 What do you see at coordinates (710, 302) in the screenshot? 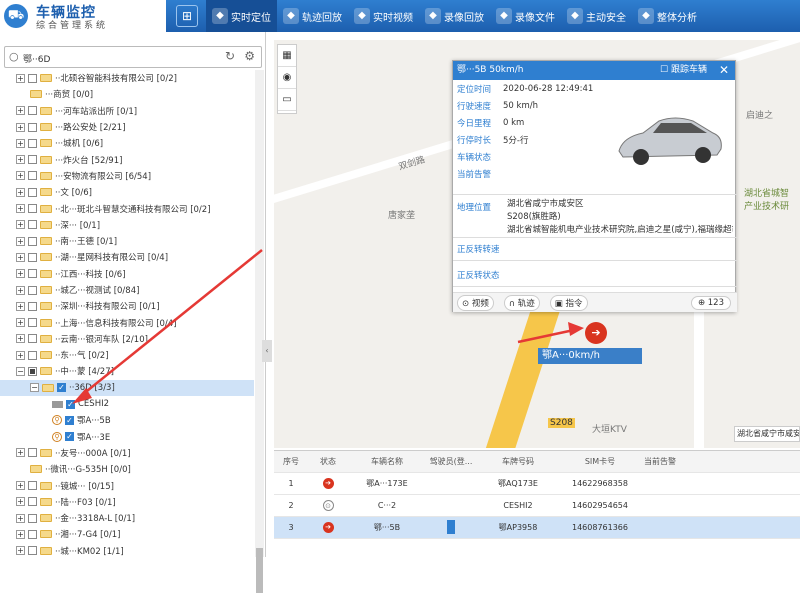
I see `count-badge: ⊕ 123` at bounding box center [710, 302].